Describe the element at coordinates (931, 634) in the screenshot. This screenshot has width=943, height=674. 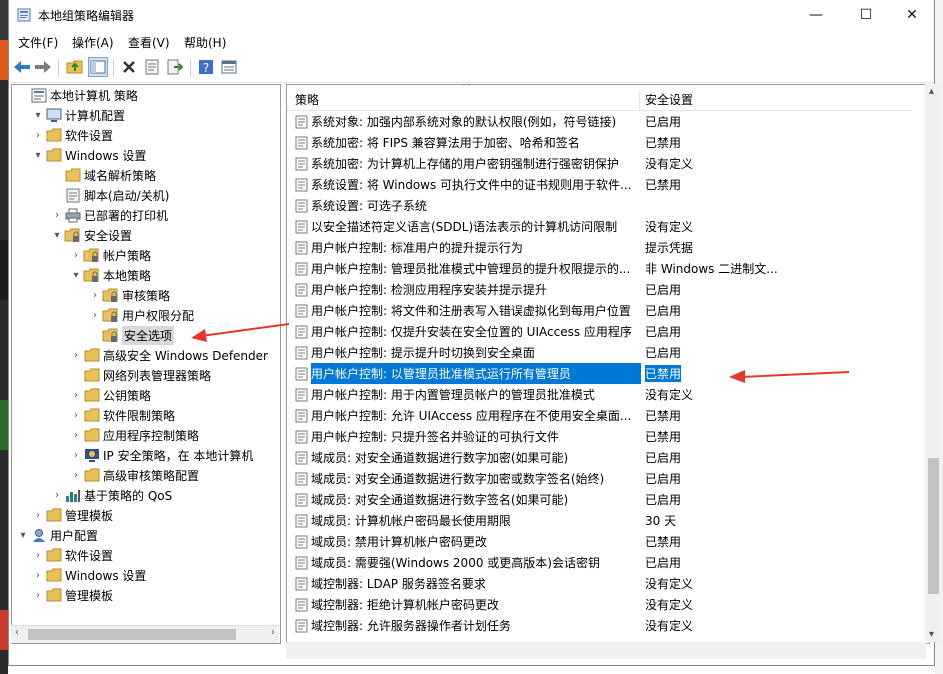
I see `scroll-down-icon: ▾` at that location.